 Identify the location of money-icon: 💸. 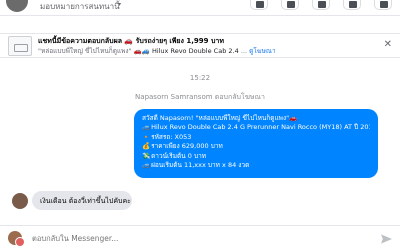
(146, 155).